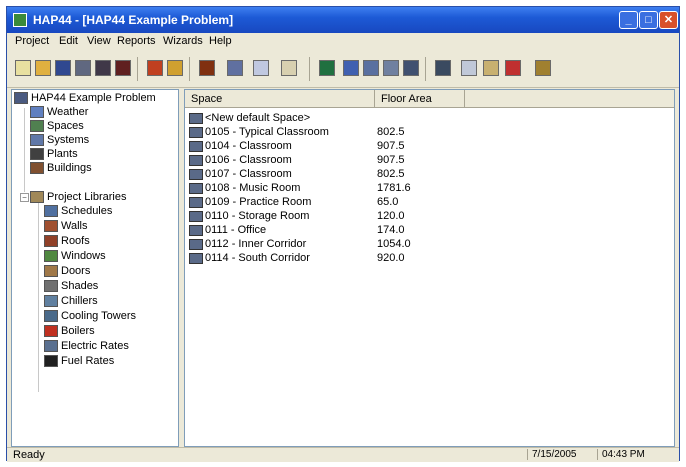  I want to click on column-header-space: Space, so click(280, 99).